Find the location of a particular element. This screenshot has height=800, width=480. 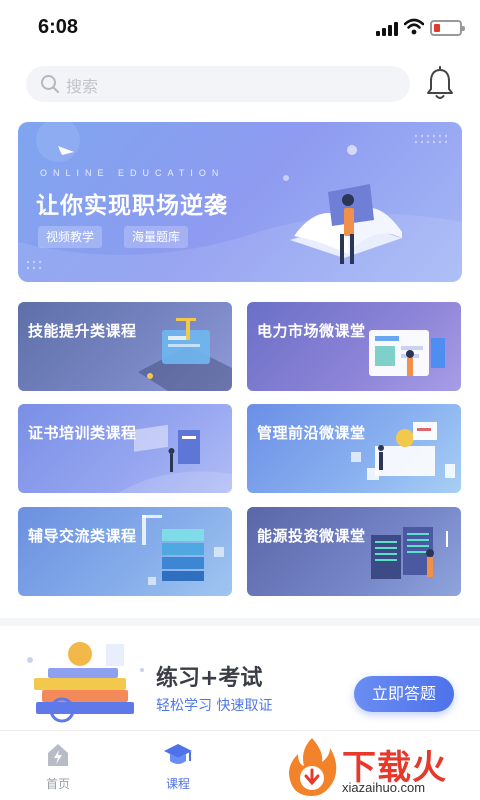

watermark-url: xiazaihuo.com is located at coordinates (384, 787).